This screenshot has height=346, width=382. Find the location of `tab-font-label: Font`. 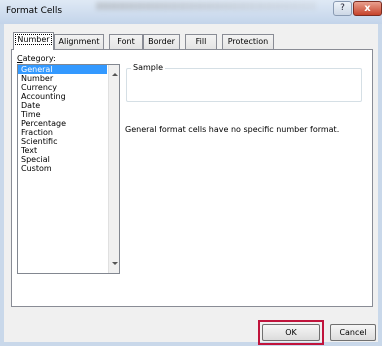

tab-font-label: Font is located at coordinates (126, 41).